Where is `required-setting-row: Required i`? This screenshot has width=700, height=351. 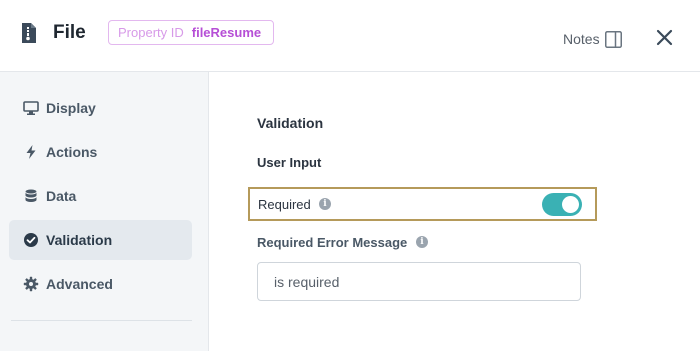
required-setting-row: Required i is located at coordinates (422, 204).